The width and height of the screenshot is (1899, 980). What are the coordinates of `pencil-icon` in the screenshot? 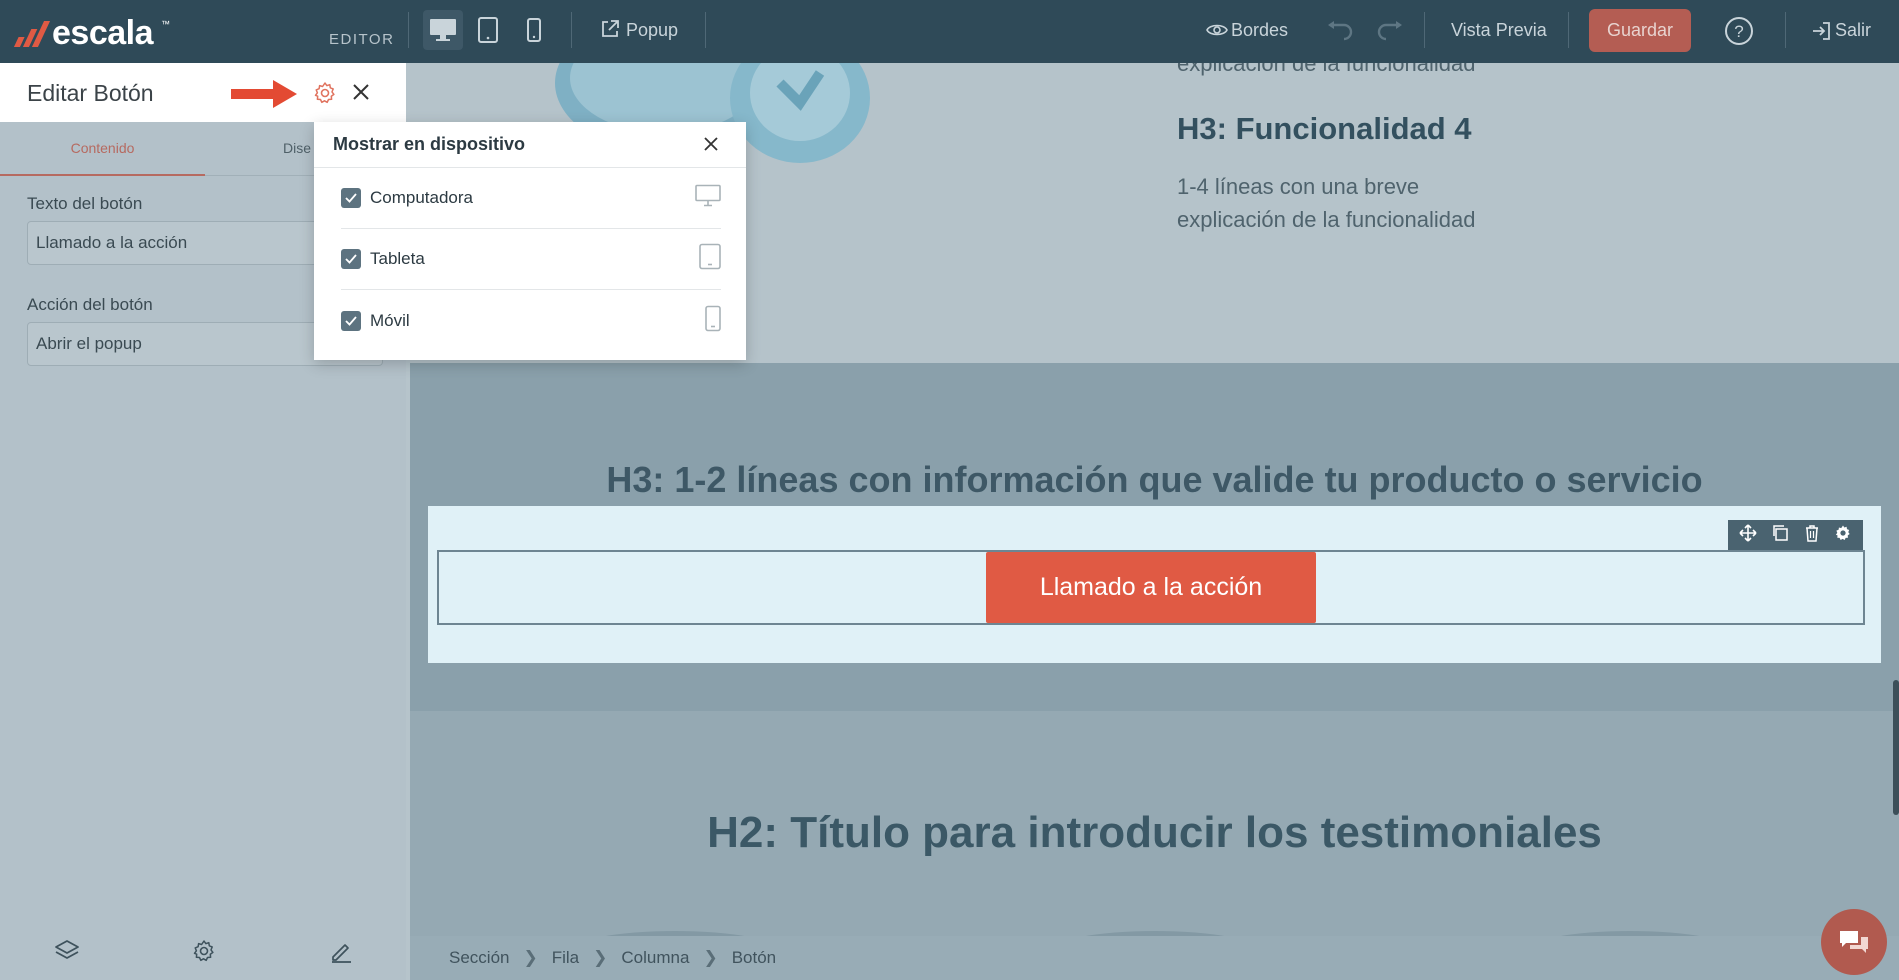 It's located at (341, 953).